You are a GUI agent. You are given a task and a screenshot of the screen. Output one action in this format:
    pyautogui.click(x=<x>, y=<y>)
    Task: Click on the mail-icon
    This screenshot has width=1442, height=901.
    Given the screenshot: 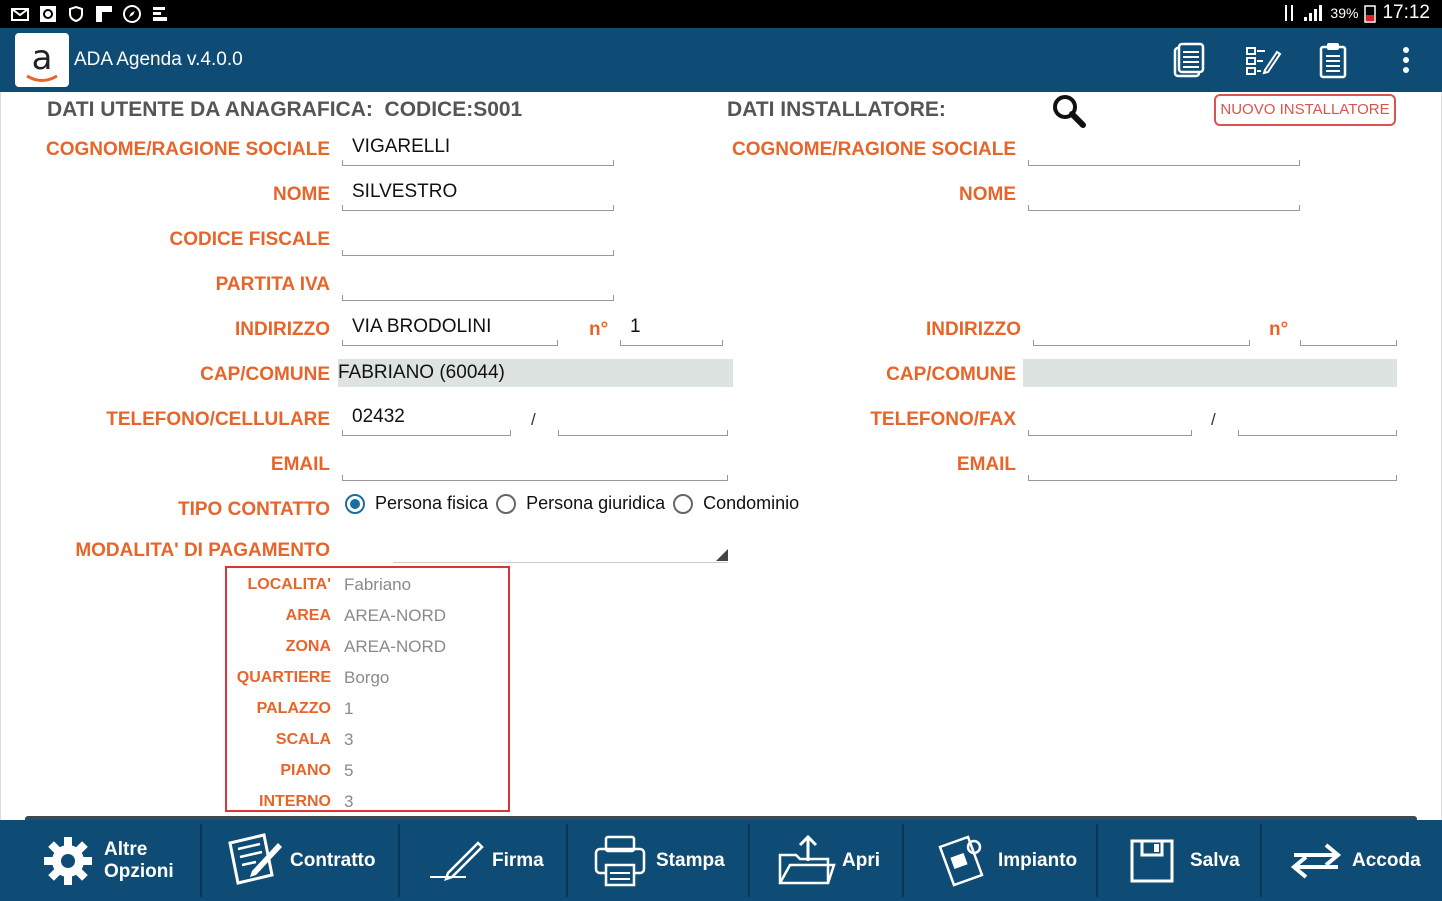 What is the action you would take?
    pyautogui.click(x=20, y=14)
    